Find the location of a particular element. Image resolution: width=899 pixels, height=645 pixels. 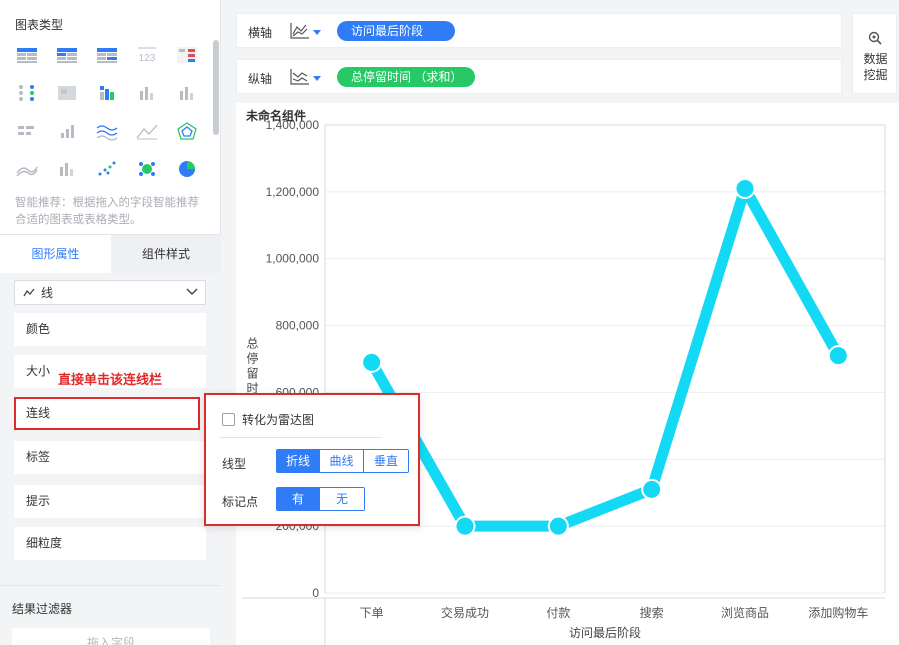

radar-chart-icon is located at coordinates (187, 131).